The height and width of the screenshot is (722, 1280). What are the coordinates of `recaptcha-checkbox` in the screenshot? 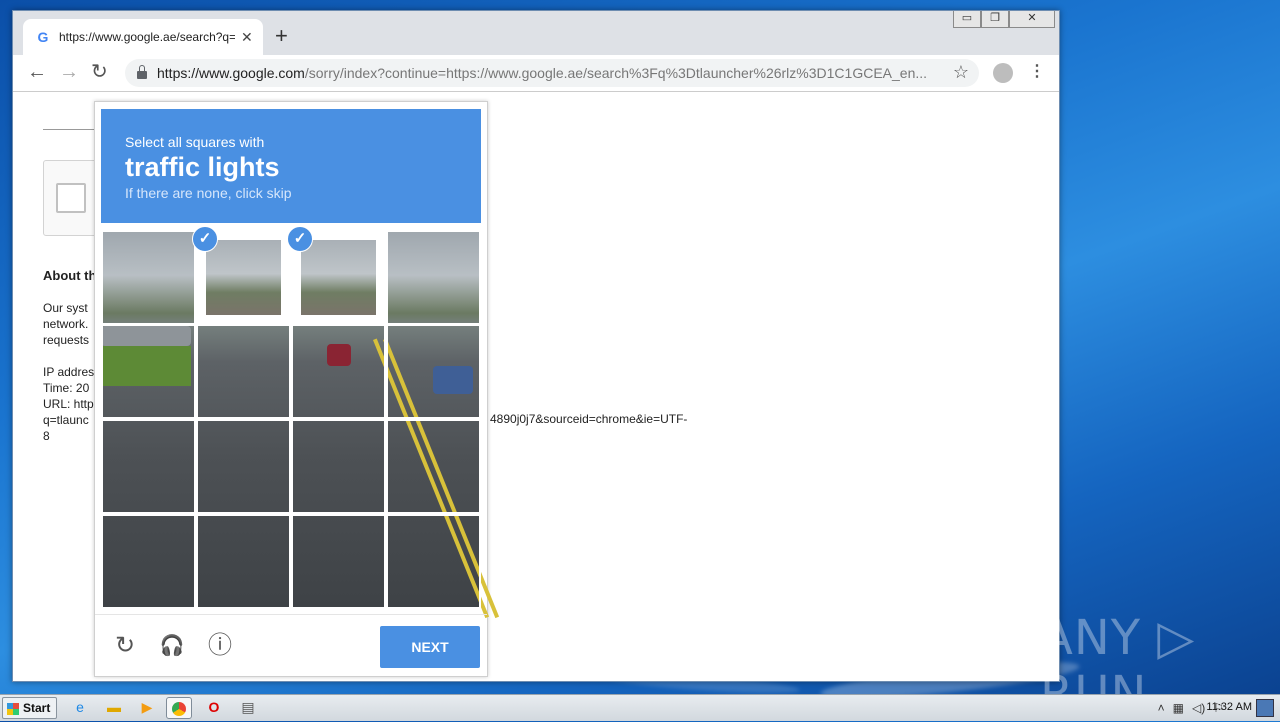 It's located at (71, 198).